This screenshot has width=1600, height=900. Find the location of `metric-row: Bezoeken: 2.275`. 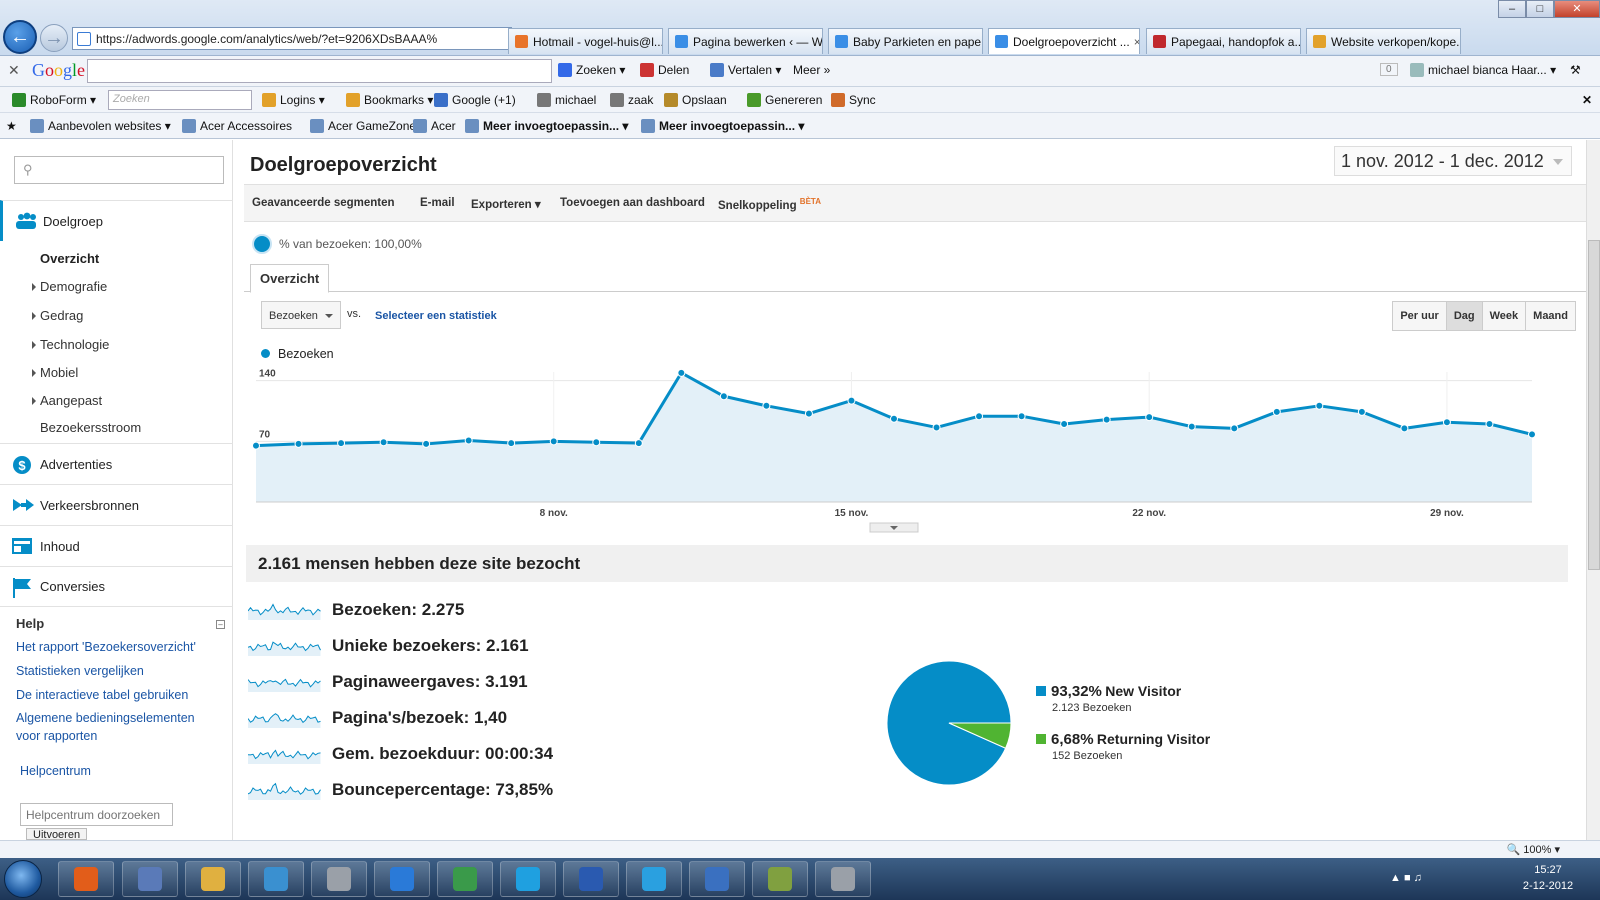

metric-row: Bezoeken: 2.275 is located at coordinates (528, 609).